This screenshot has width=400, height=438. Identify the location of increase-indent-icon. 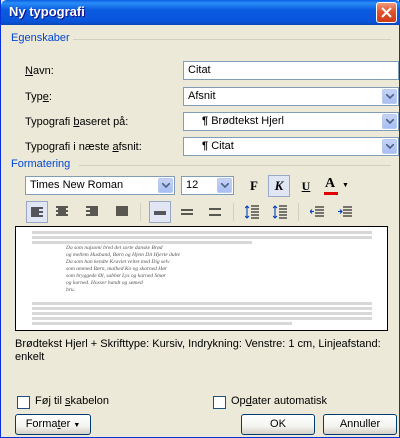
(345, 211).